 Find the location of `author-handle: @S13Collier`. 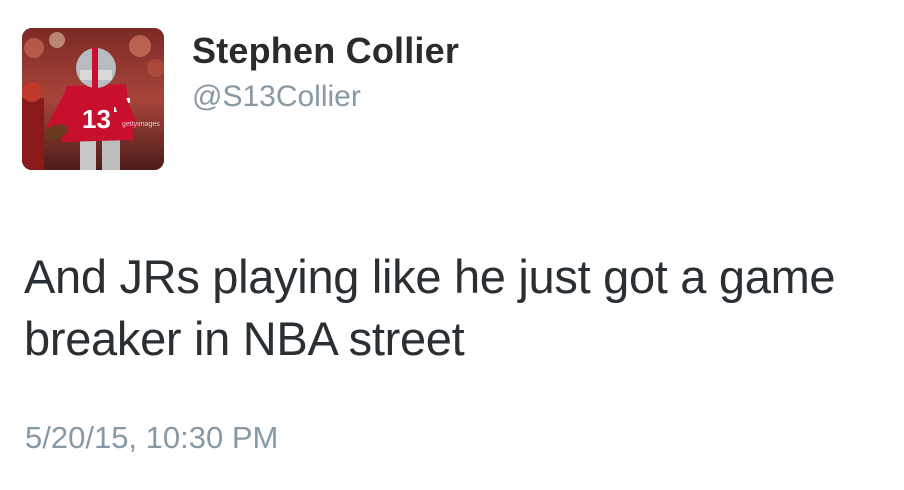

author-handle: @S13Collier is located at coordinates (276, 97).